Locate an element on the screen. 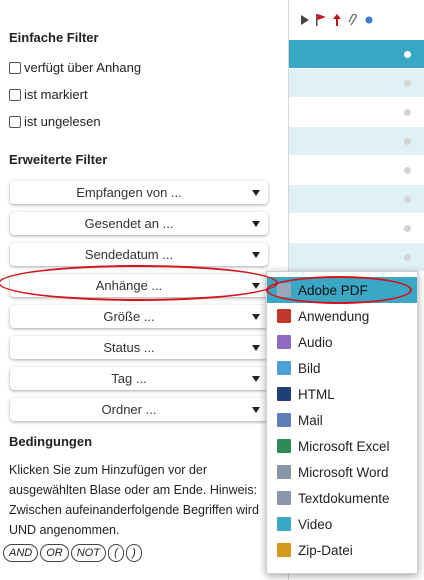  menu-item-label: Microsoft Word is located at coordinates (343, 472).